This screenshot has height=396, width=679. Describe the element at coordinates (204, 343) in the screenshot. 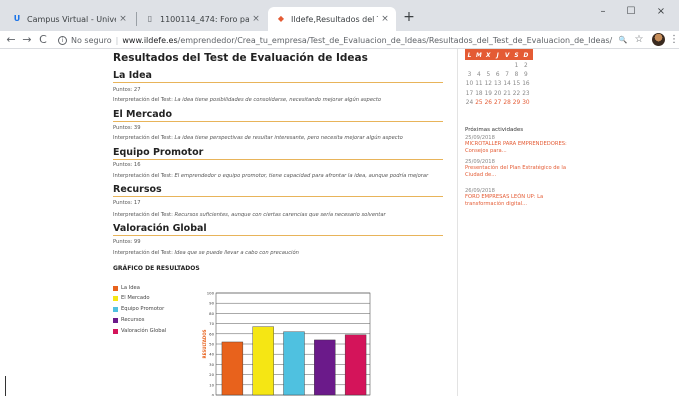

I see `y-axis-label: RESULTADOS` at that location.